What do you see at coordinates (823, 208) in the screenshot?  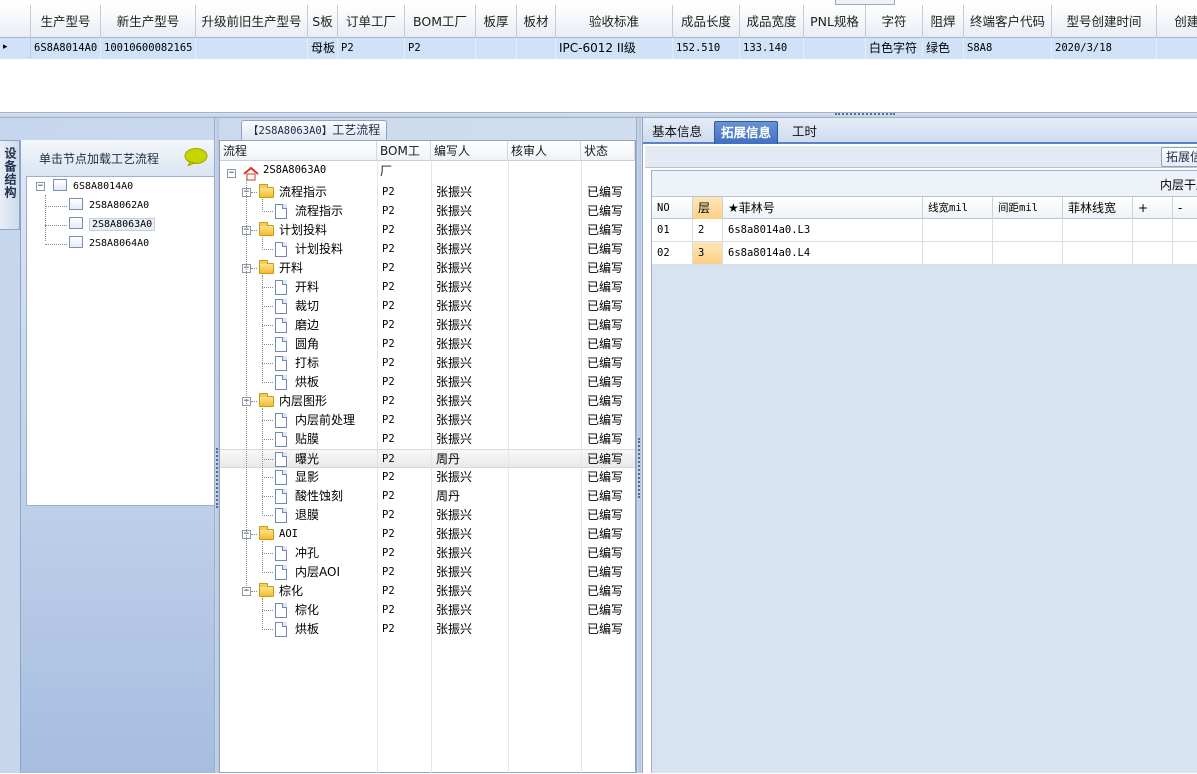 I see `column-header: ★菲林号` at bounding box center [823, 208].